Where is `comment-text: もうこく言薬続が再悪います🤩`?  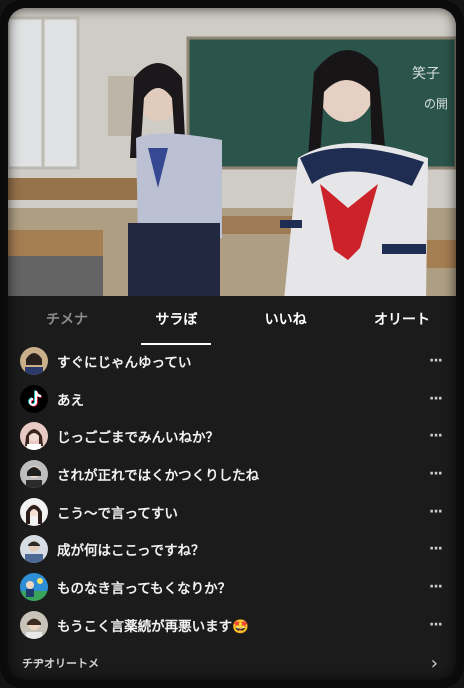 comment-text: もうこく言薬続が再悪います🤩 is located at coordinates (153, 626).